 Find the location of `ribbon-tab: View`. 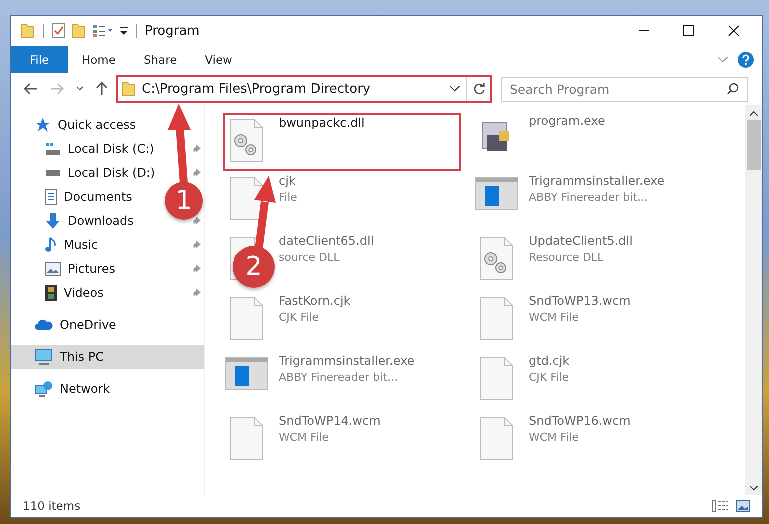

ribbon-tab: View is located at coordinates (218, 59).